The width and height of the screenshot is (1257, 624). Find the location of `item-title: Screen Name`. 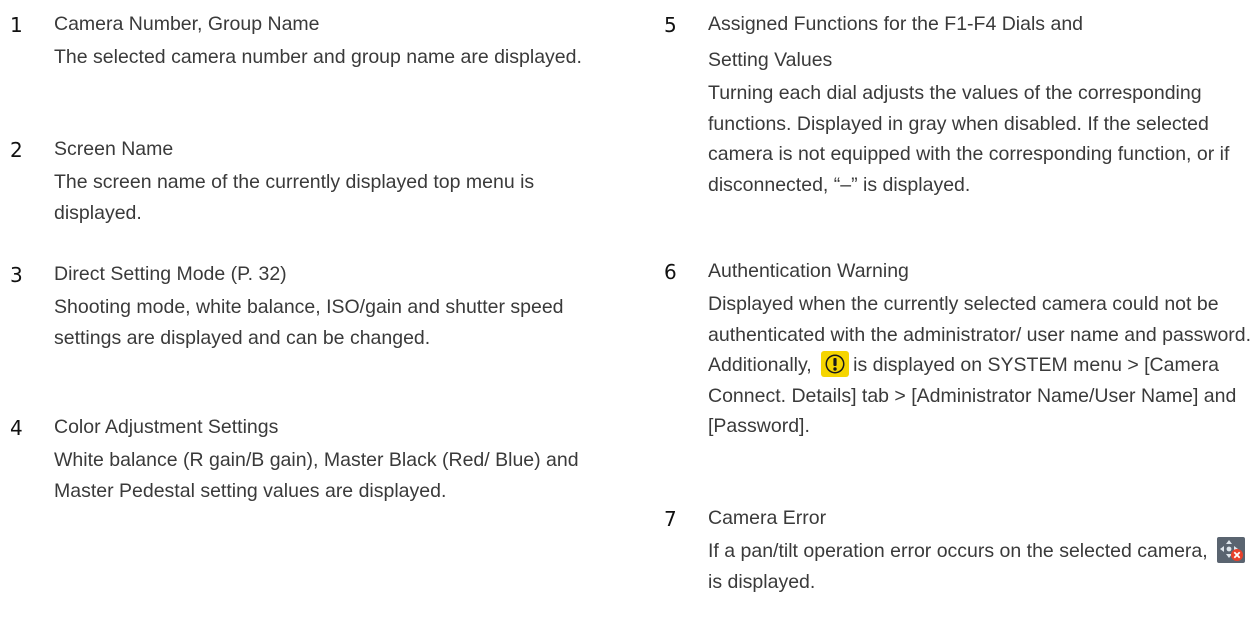

item-title: Screen Name is located at coordinates (114, 149).